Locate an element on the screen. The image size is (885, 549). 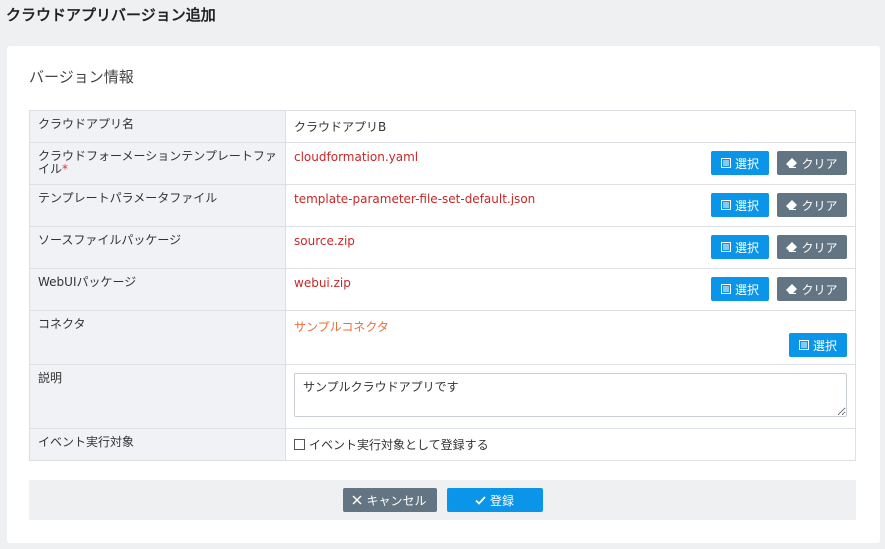
webui-package-clear-button: クリア is located at coordinates (812, 289).